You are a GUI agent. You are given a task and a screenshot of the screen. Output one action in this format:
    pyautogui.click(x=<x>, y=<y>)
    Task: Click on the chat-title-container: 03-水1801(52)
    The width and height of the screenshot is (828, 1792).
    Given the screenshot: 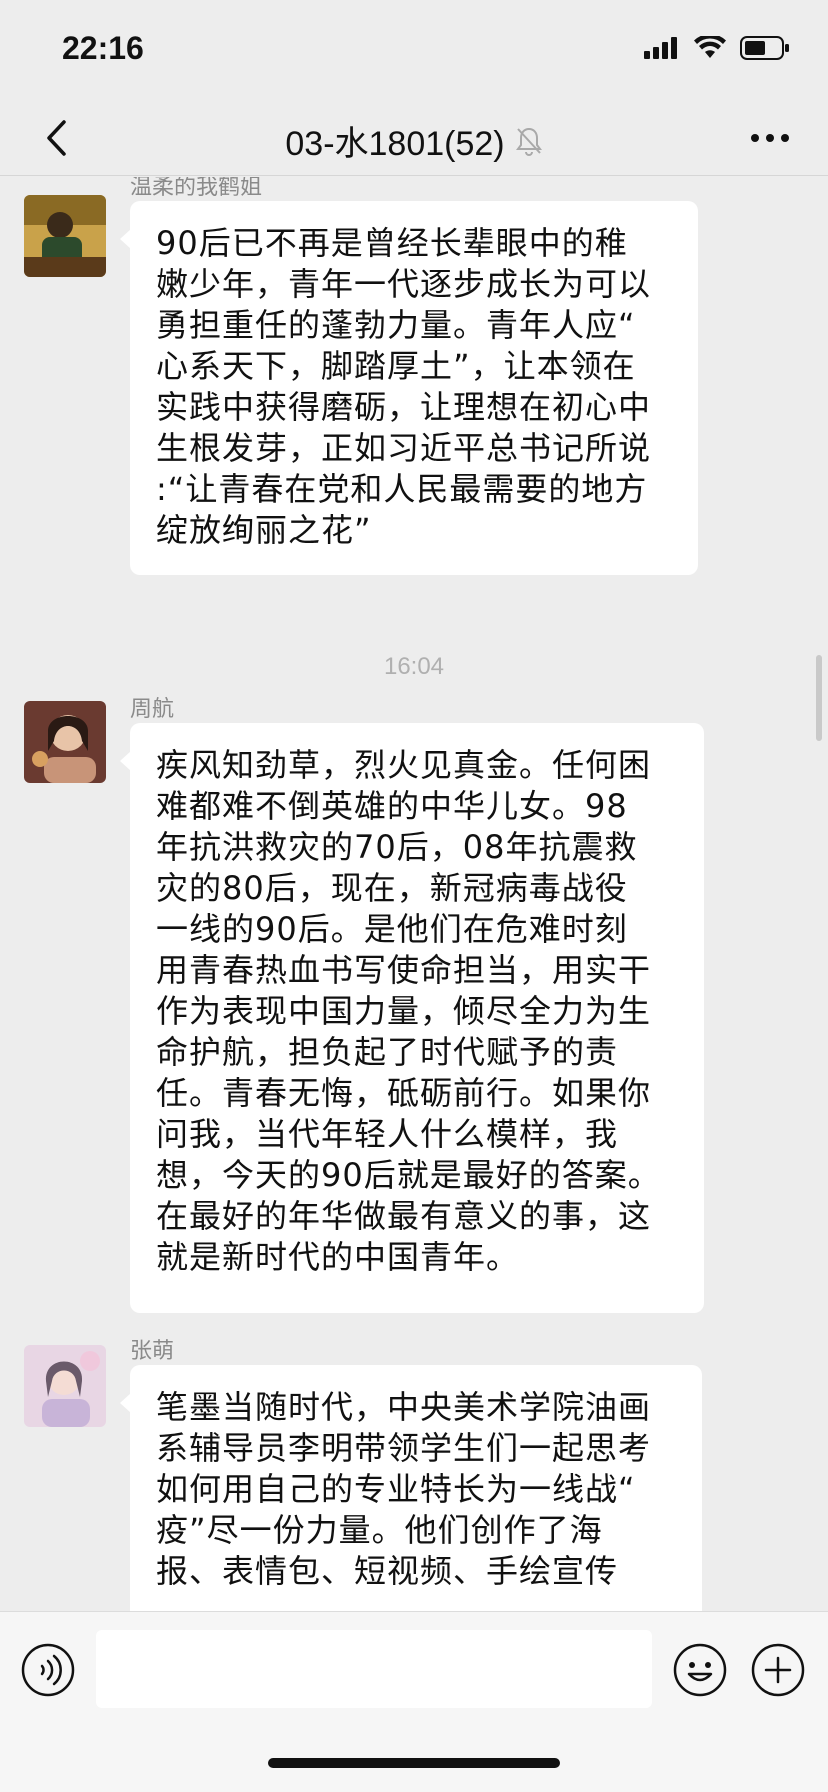 What is the action you would take?
    pyautogui.click(x=414, y=140)
    